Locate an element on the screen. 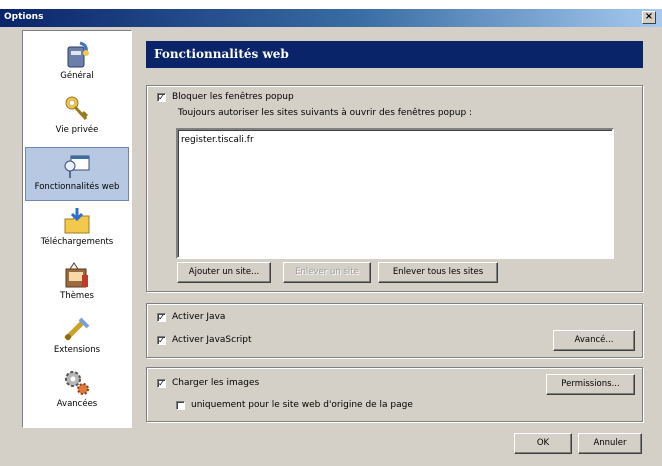  sidebar-item-privacy: Vie privée is located at coordinates (77, 117).